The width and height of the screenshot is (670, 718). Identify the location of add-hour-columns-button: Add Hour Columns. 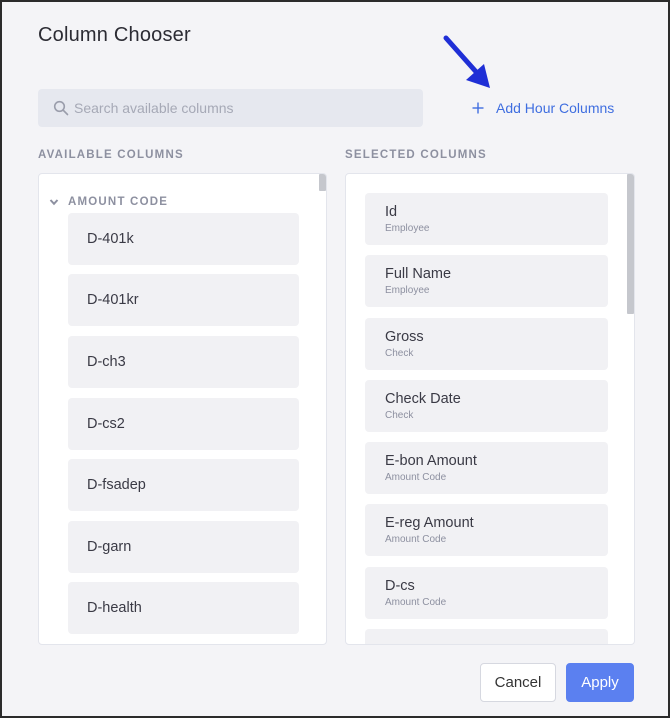
(543, 108).